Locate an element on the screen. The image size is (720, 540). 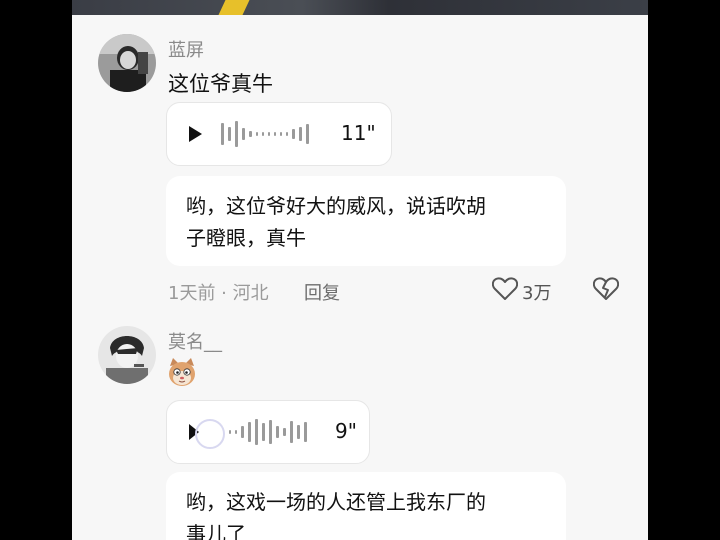
like-count: 3万 is located at coordinates (537, 293).